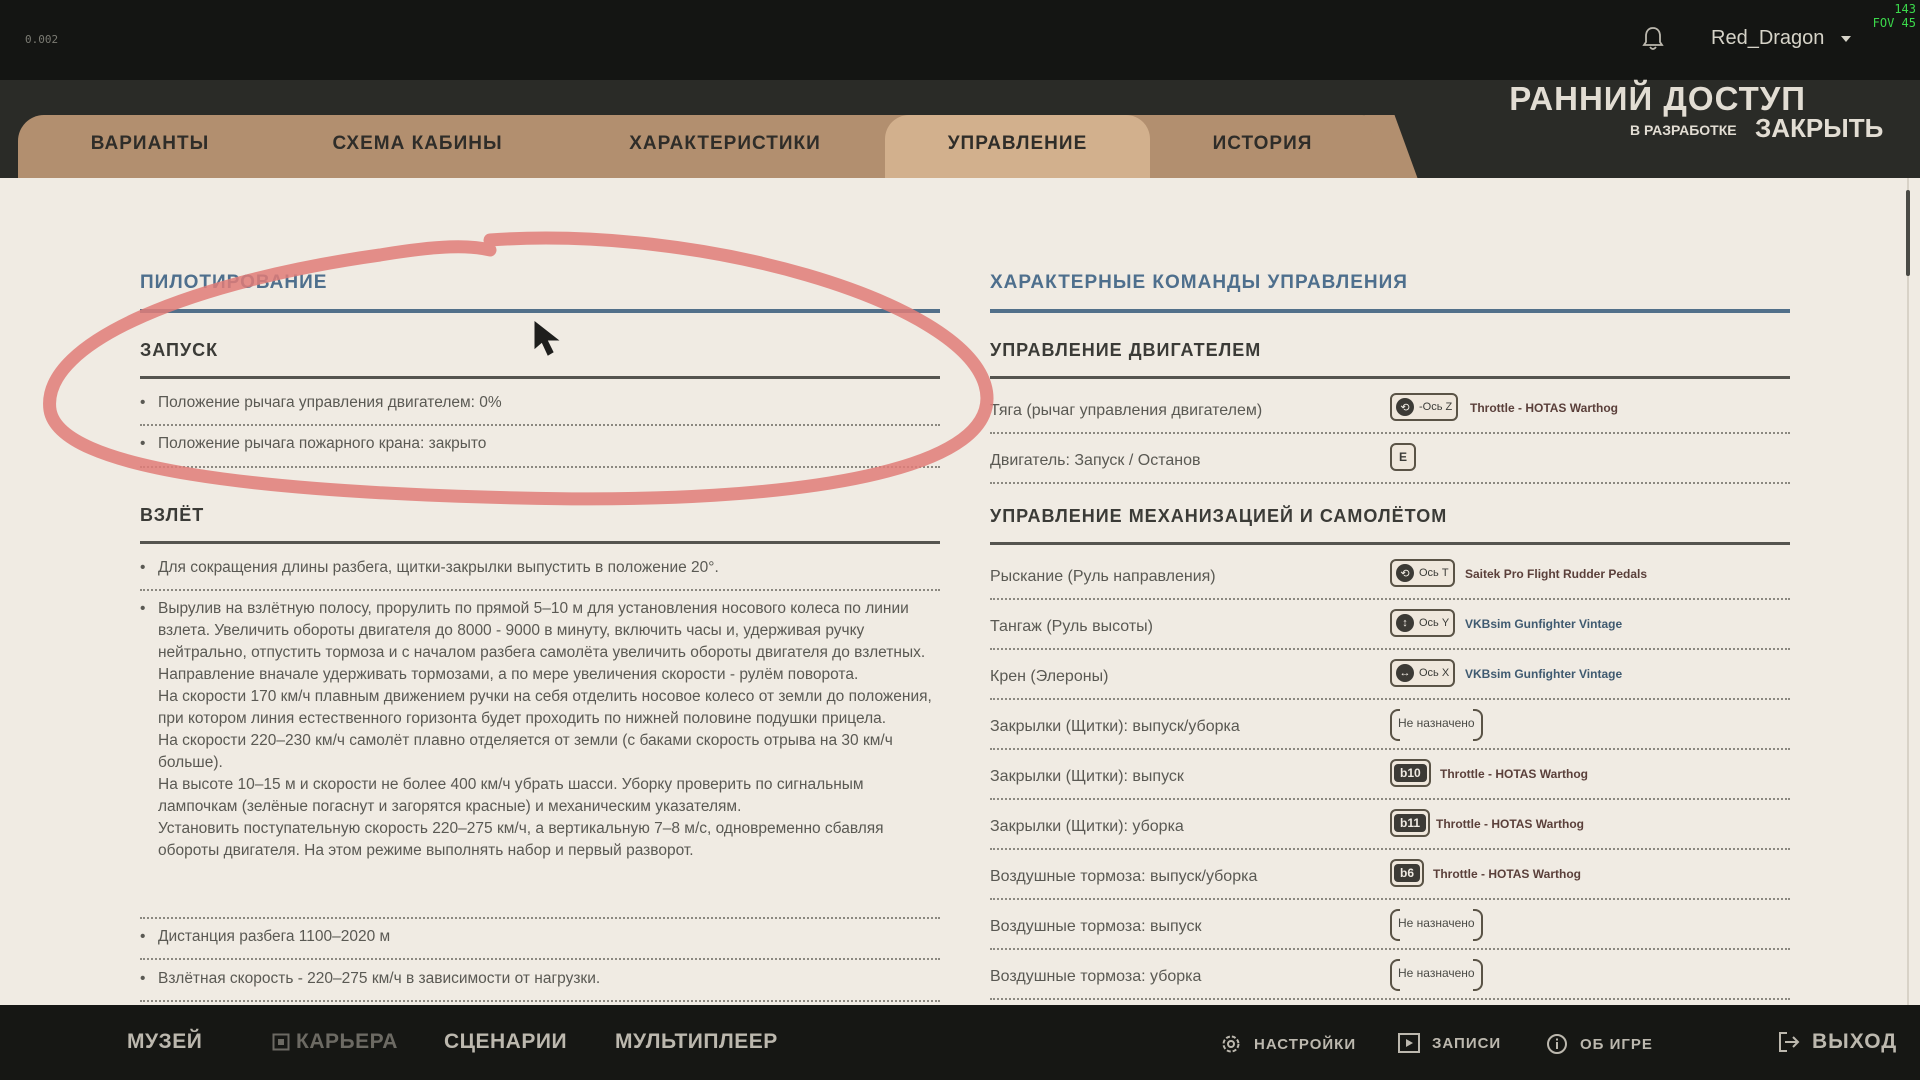 This screenshot has width=1920, height=1080. Describe the element at coordinates (164, 1042) in the screenshot. I see `nav-museum: МУЗЕЙ` at that location.